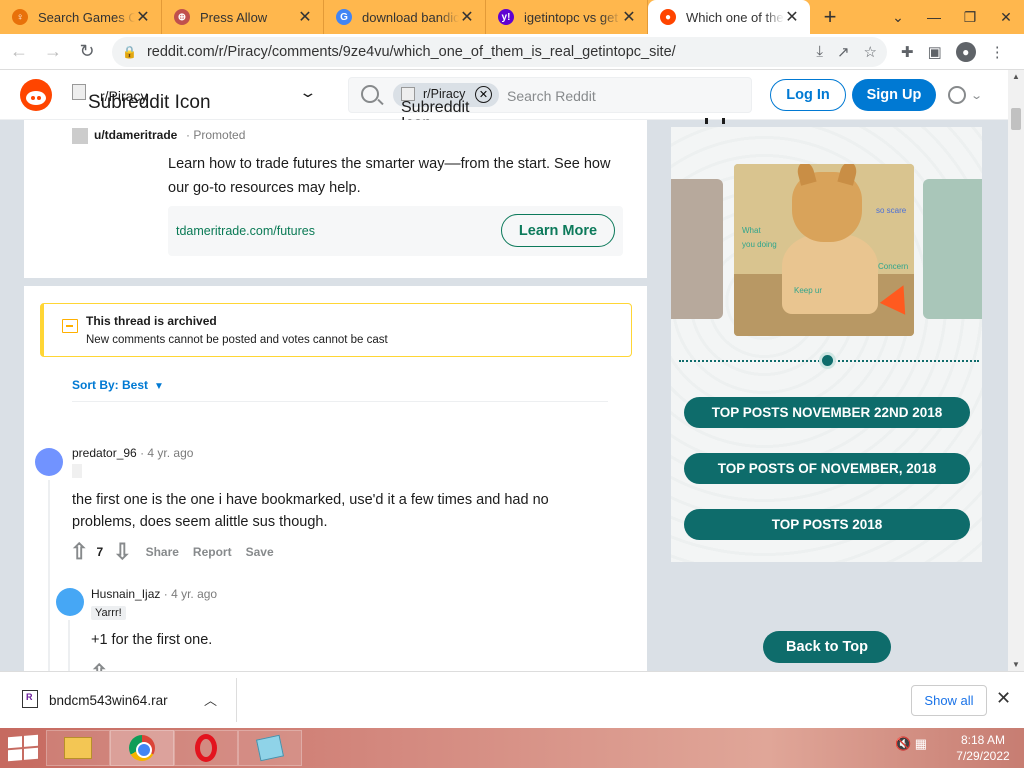 The image size is (1024, 768). I want to click on tray-icons: 🔇 ▦, so click(911, 744).